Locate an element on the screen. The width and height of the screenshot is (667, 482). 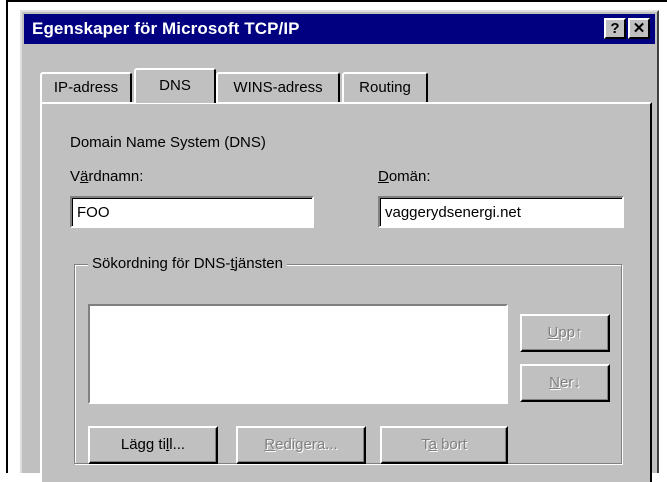
dns-section-title: Domain Name System (DNS) is located at coordinates (168, 142).